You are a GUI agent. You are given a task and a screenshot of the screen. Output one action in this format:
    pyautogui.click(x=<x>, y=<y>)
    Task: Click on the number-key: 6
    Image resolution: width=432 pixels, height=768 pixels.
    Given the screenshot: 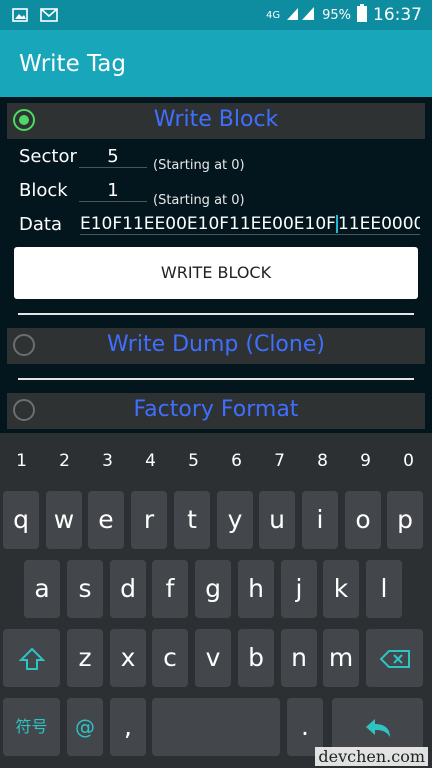 What is the action you would take?
    pyautogui.click(x=236, y=461)
    